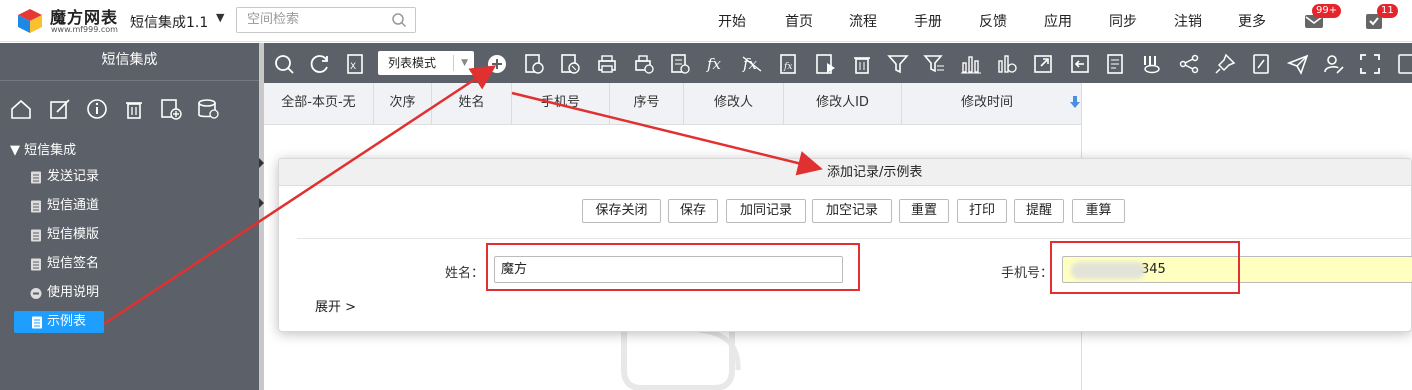  I want to click on save-close-button: 保存关闭, so click(621, 211).